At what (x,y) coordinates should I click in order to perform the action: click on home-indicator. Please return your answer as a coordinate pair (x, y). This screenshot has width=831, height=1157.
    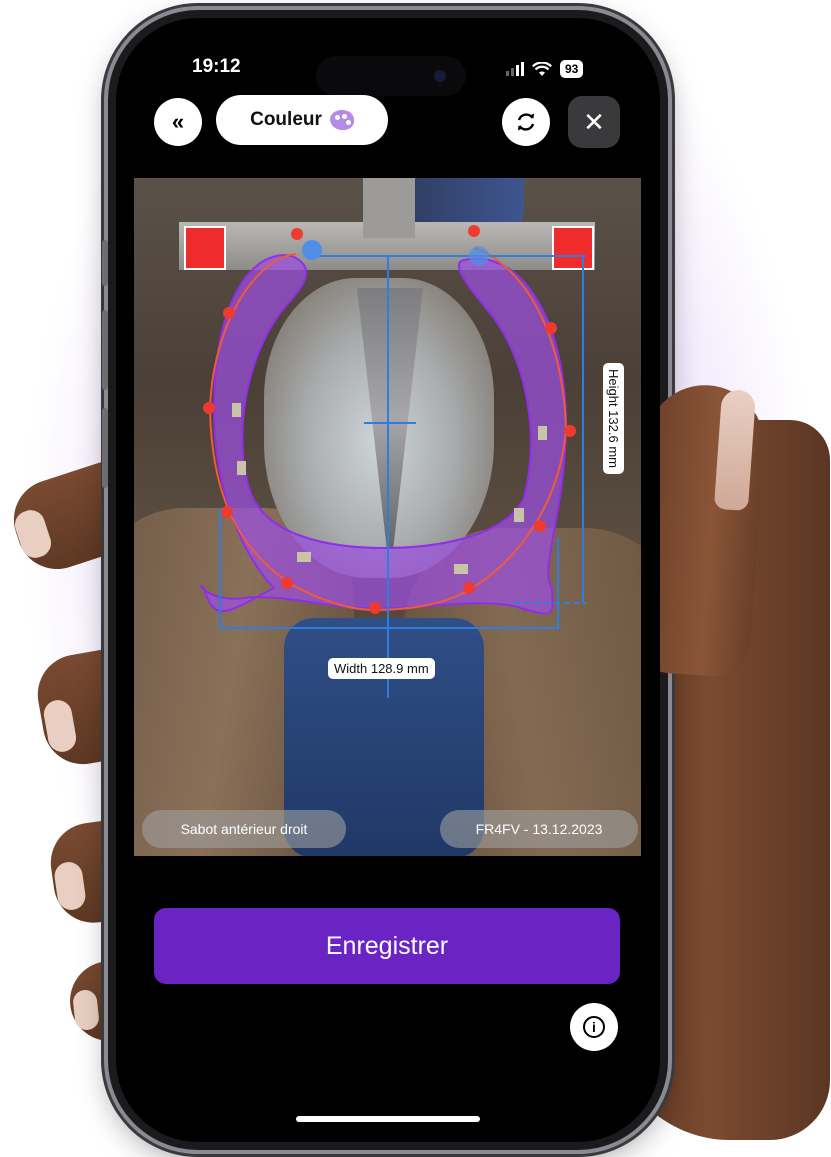
    Looking at the image, I should click on (388, 1119).